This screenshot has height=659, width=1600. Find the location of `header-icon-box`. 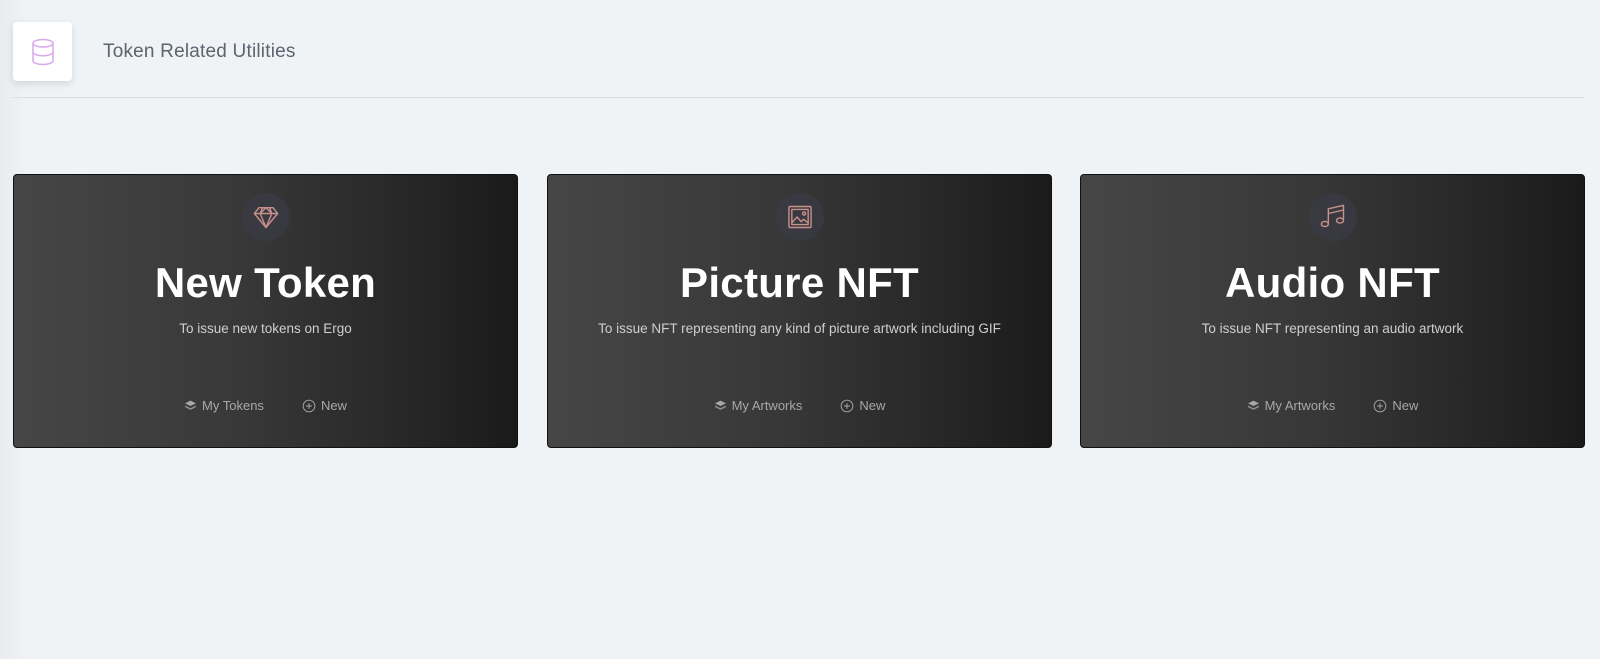

header-icon-box is located at coordinates (42, 51).